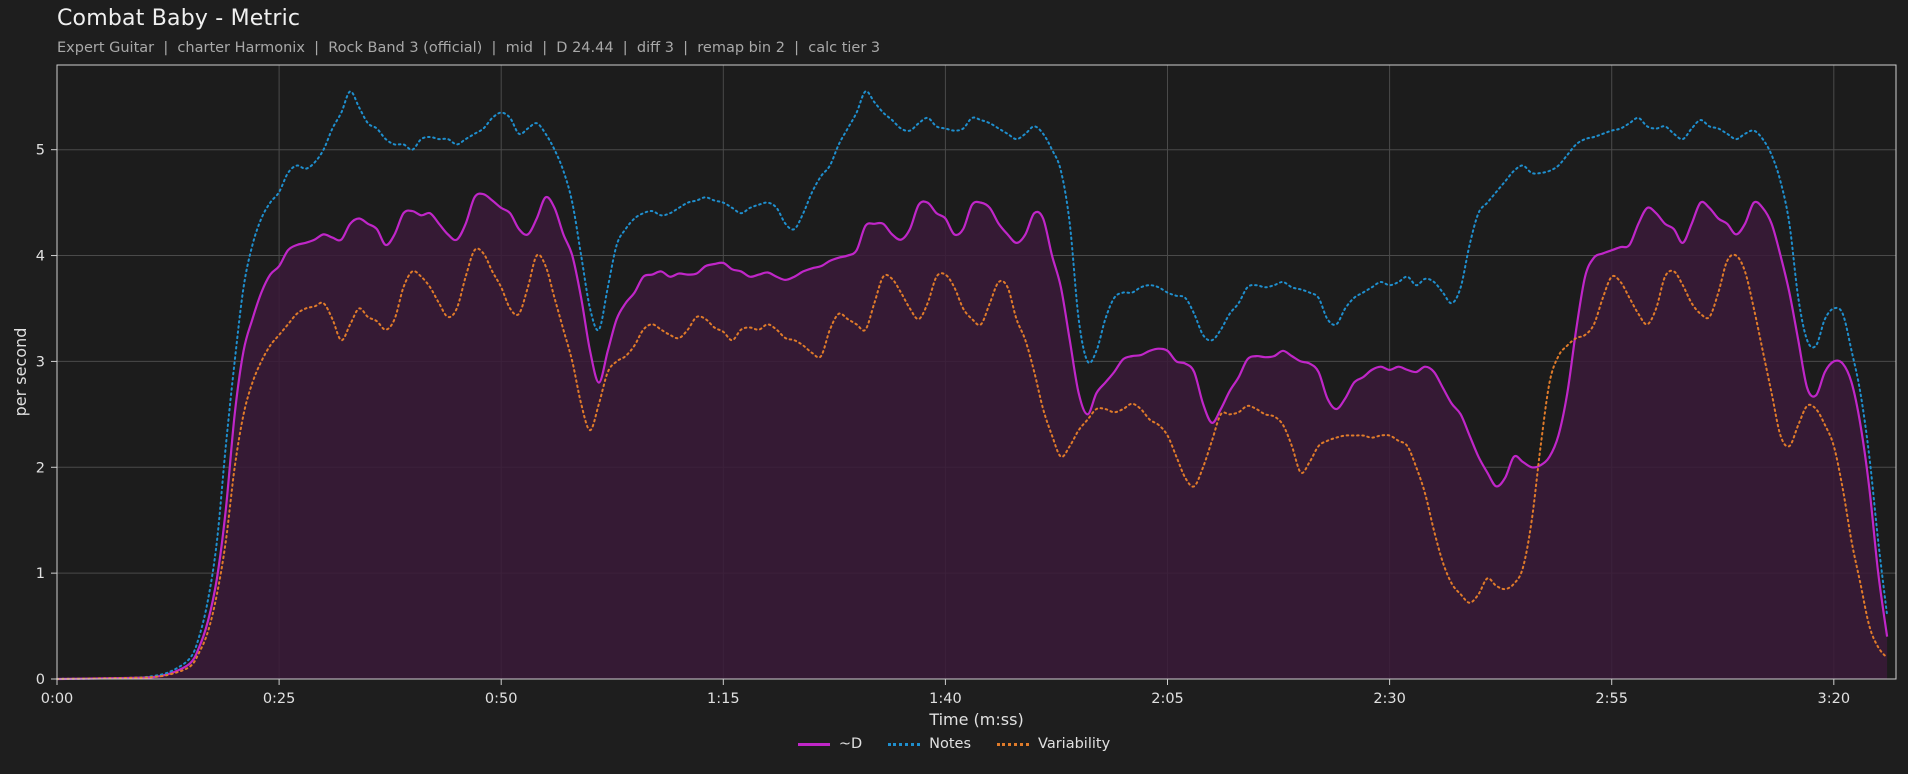 This screenshot has width=1908, height=774. I want to click on legend-label-notes: Notes, so click(950, 744).